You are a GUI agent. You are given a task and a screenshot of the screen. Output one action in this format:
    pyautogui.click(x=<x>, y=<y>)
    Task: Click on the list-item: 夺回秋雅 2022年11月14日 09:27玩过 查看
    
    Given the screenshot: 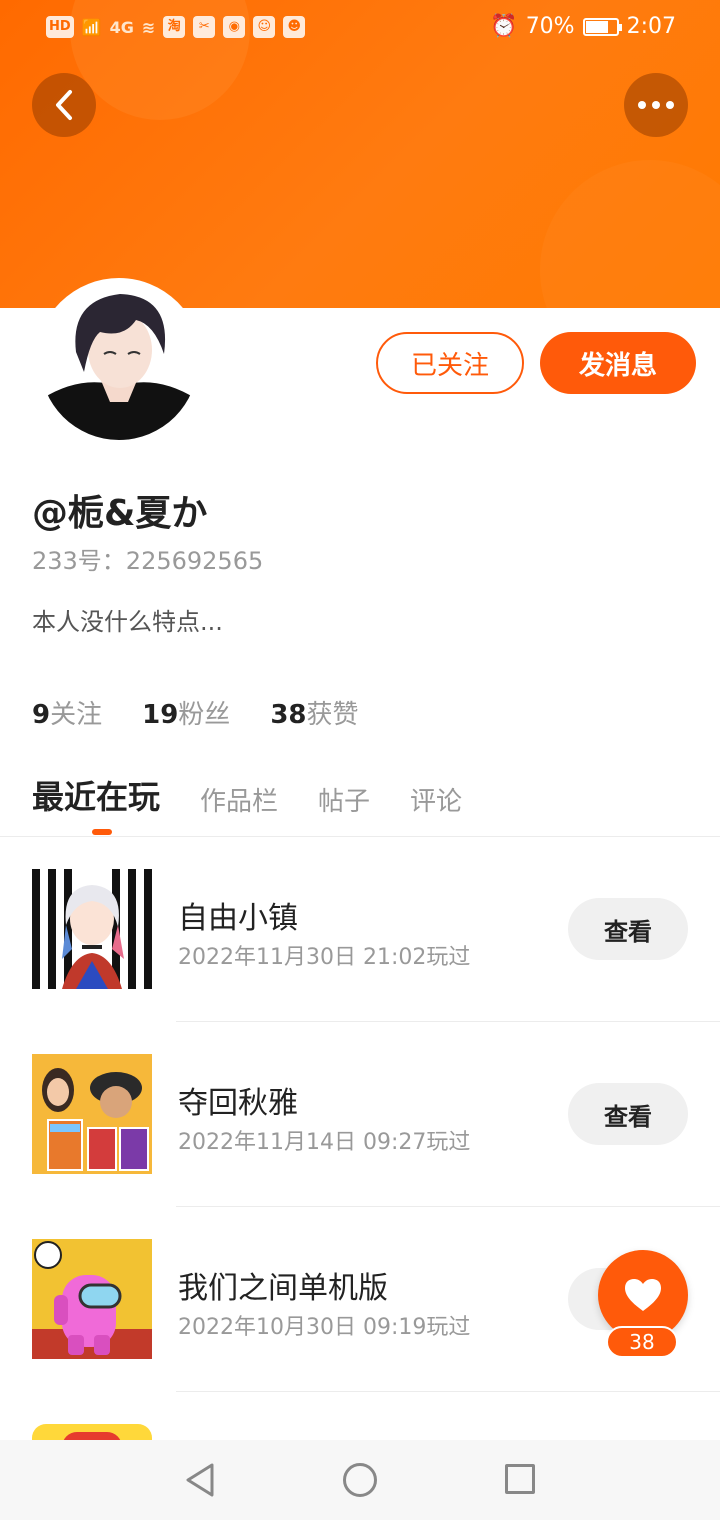 What is the action you would take?
    pyautogui.click(x=360, y=1114)
    